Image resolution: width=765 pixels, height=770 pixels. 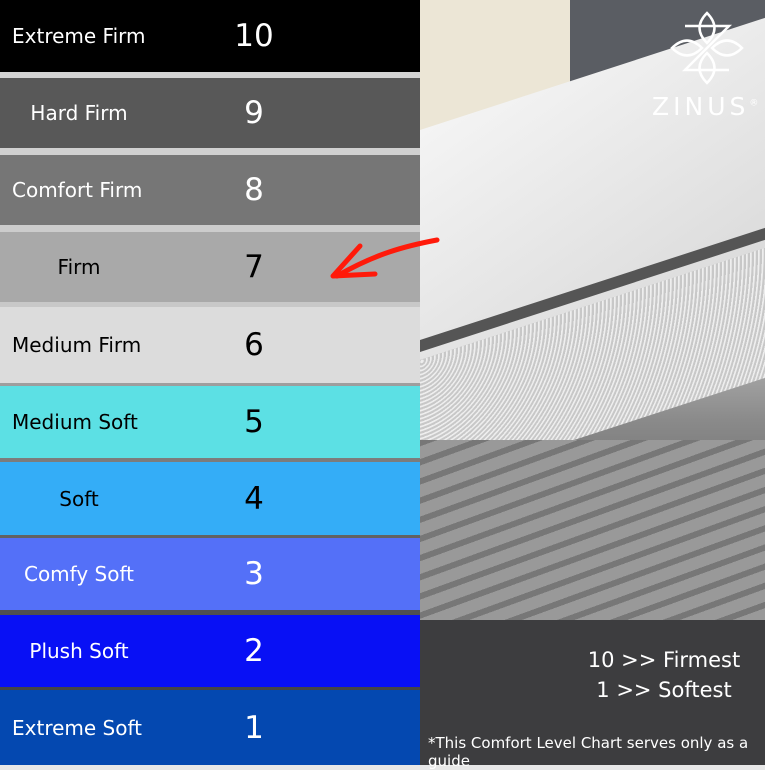 I want to click on firmness-band-6: Medium Firm 6, so click(x=210, y=345).